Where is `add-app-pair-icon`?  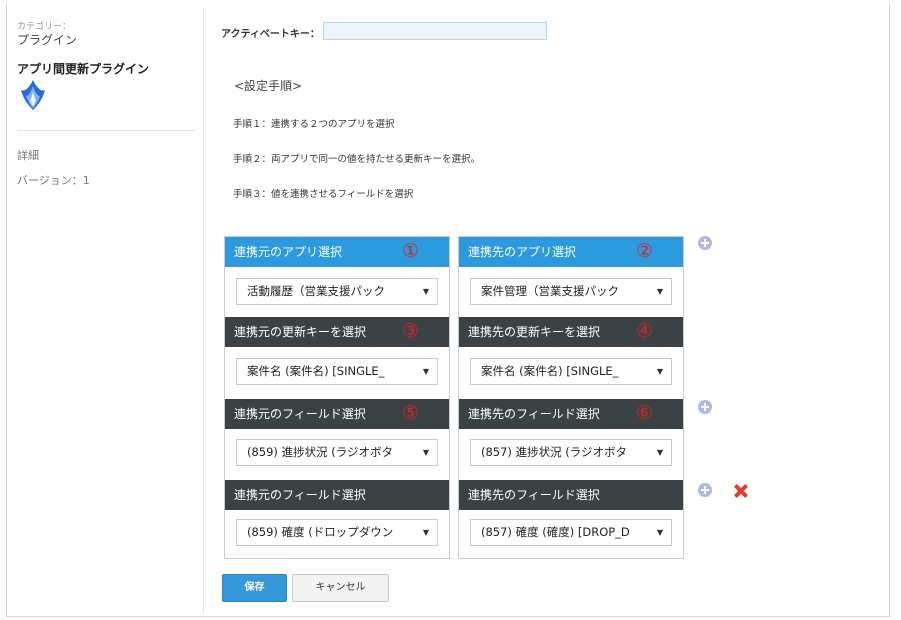
add-app-pair-icon is located at coordinates (705, 243).